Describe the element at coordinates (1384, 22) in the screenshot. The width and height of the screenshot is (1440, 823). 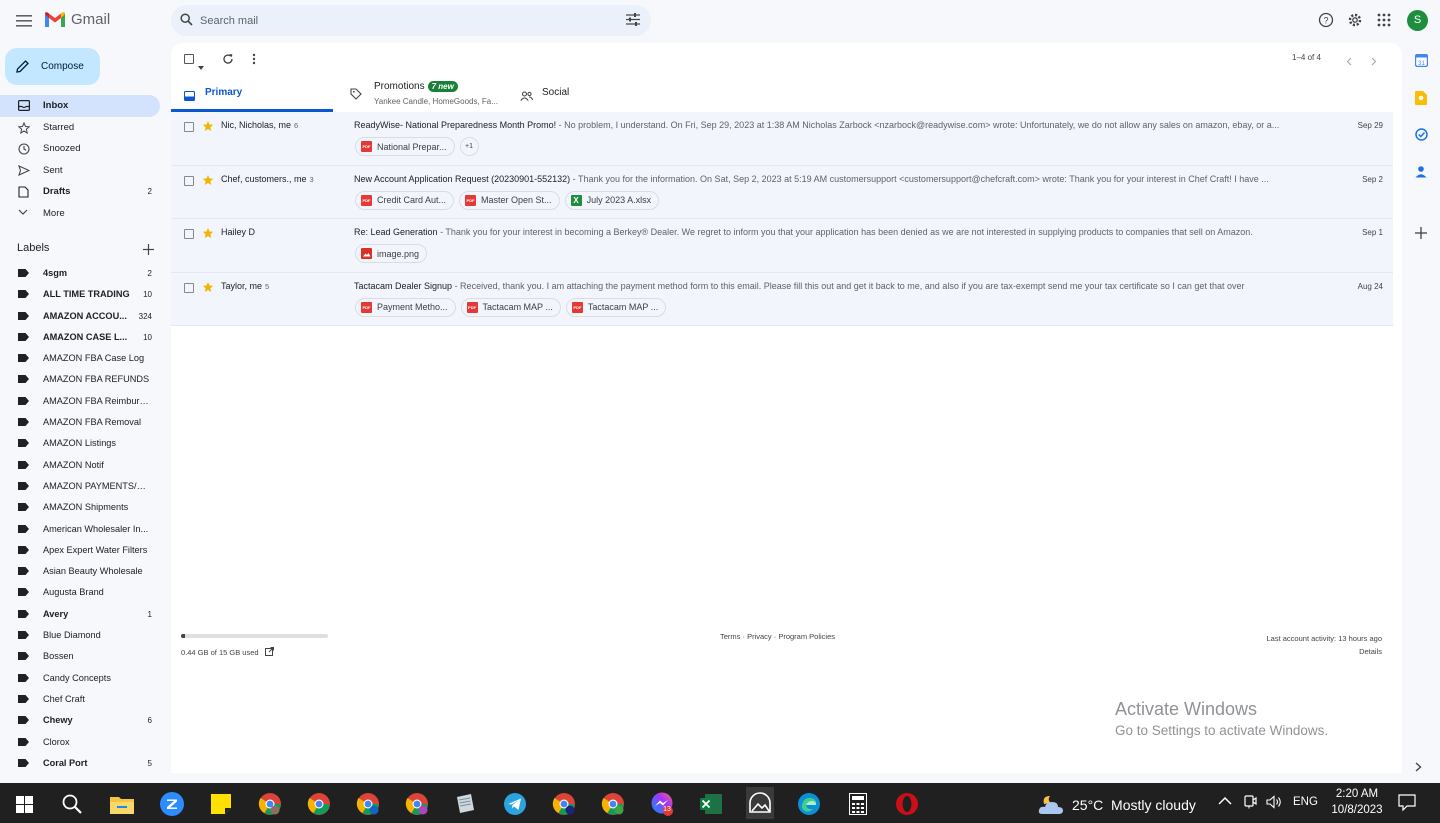
I see `google-apps-icon` at that location.